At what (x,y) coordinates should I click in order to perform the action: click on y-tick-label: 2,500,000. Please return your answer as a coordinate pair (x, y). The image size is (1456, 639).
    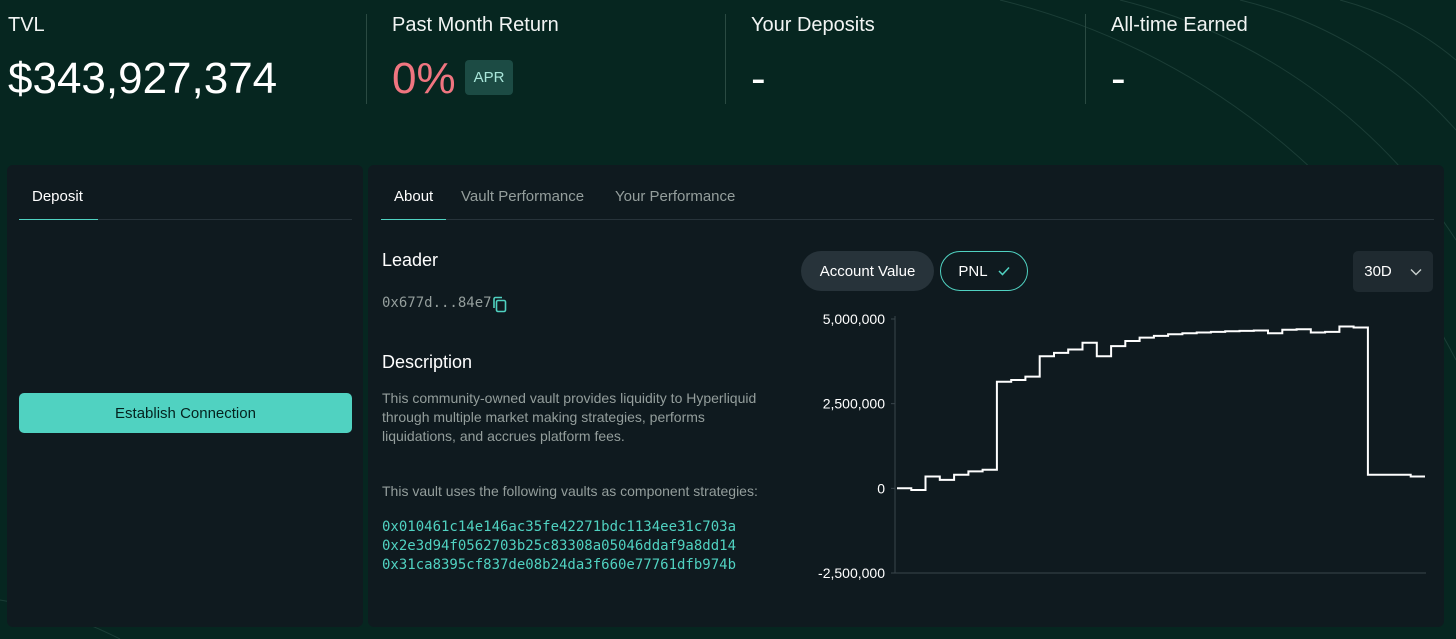
    Looking at the image, I should click on (854, 404).